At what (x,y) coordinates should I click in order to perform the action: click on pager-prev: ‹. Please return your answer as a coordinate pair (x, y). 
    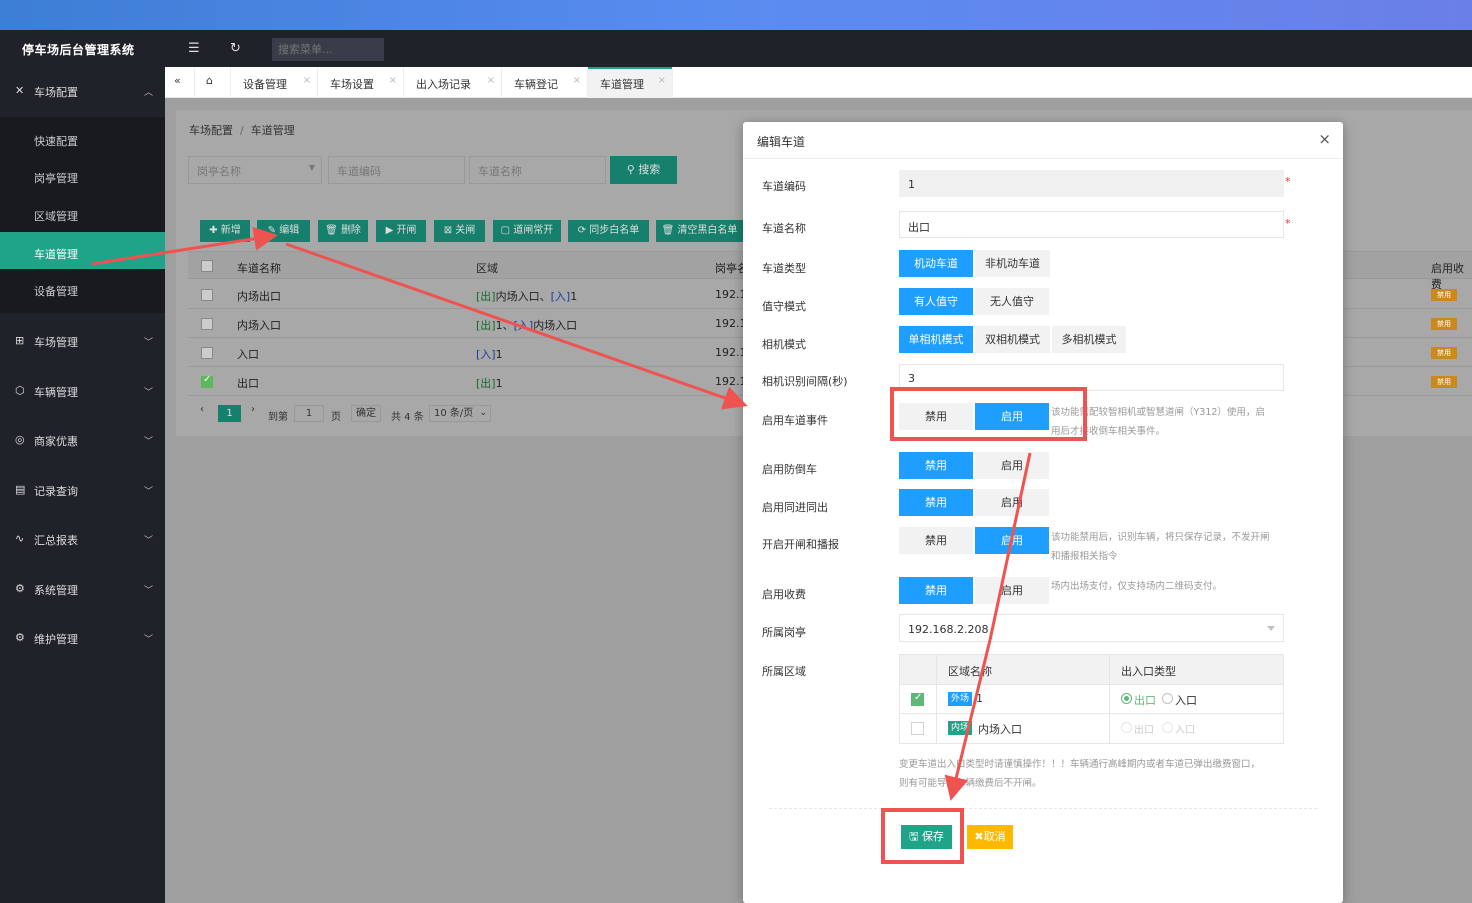
    Looking at the image, I should click on (202, 409).